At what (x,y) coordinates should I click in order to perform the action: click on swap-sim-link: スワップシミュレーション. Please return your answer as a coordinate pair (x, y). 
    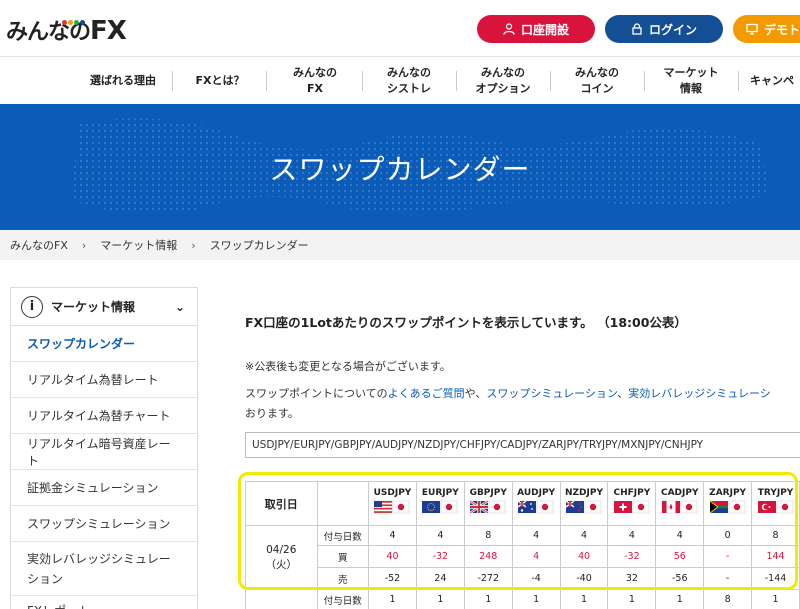
    Looking at the image, I should click on (551, 393).